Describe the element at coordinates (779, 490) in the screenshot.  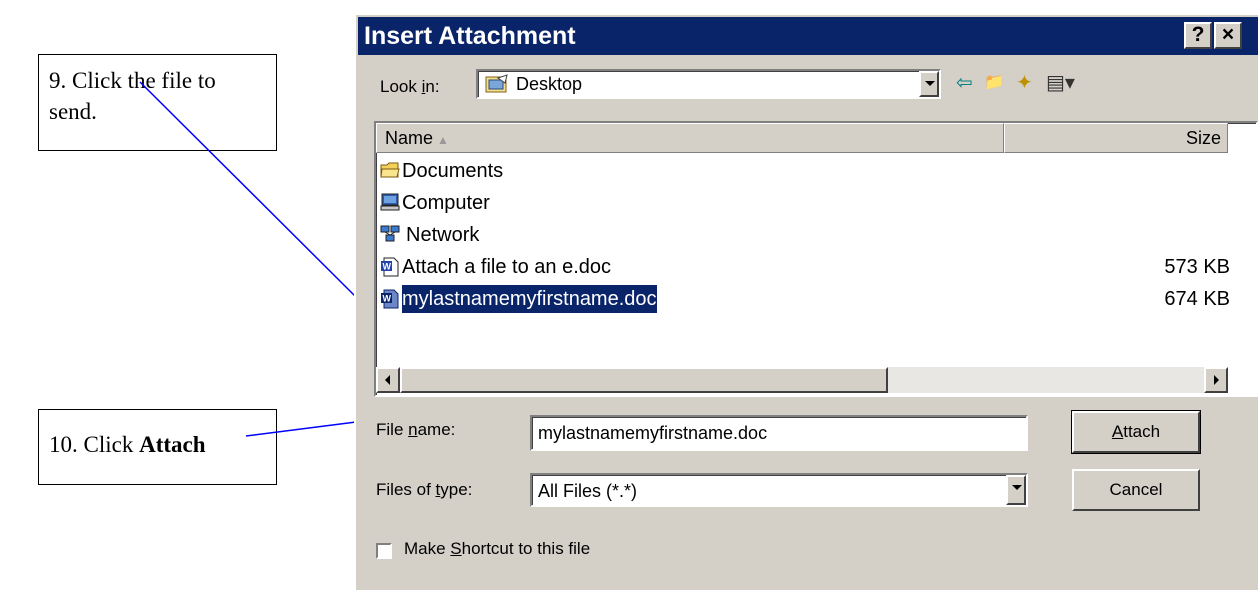
I see `files-of-type-combobox: All Files (*.*)` at that location.